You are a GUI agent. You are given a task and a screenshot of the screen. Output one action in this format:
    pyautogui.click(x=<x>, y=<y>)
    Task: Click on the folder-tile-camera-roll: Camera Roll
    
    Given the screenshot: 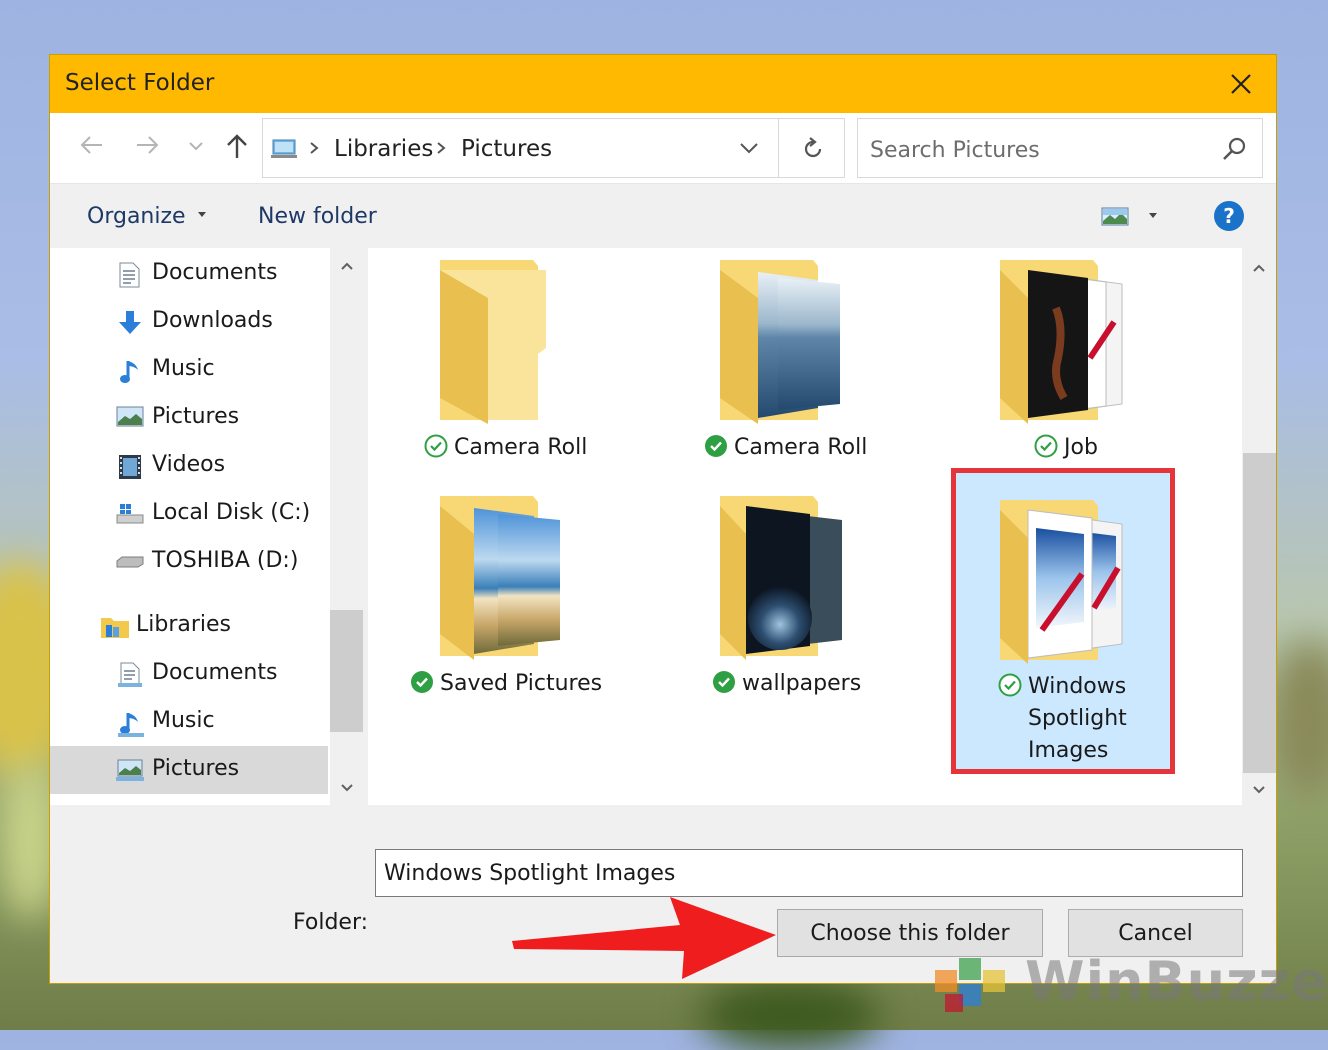 What is the action you would take?
    pyautogui.click(x=518, y=368)
    